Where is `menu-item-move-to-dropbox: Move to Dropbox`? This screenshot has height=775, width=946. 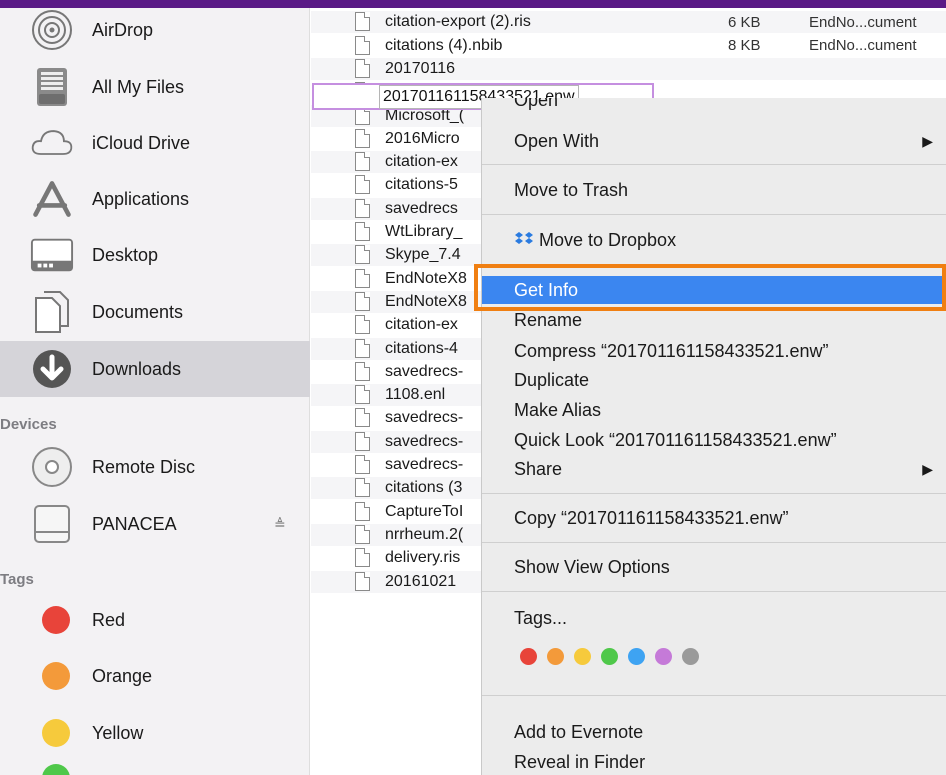 menu-item-move-to-dropbox: Move to Dropbox is located at coordinates (714, 240).